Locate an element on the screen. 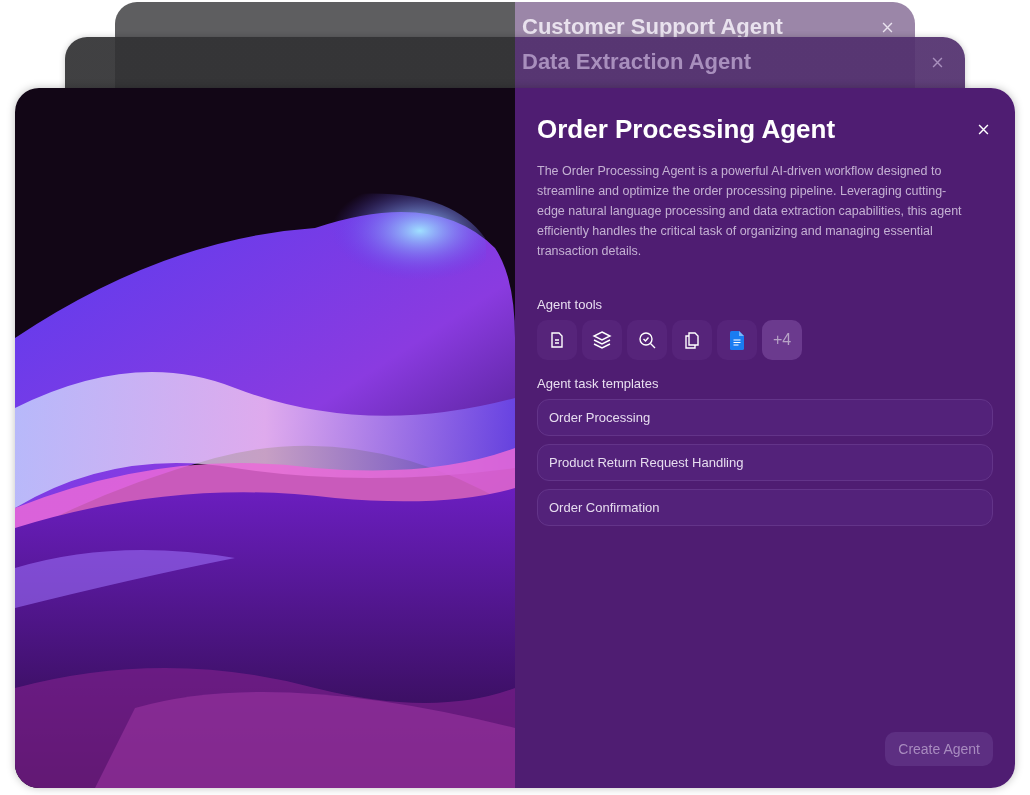  copy-icon is located at coordinates (692, 340).